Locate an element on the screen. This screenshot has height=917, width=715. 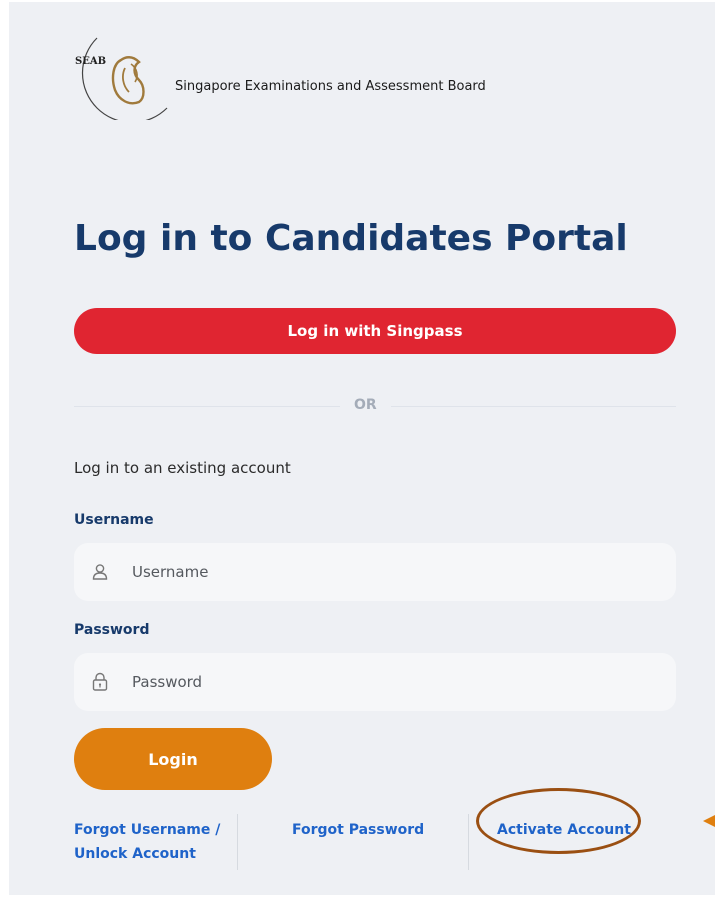
forgot-username-line2: Unlock Account is located at coordinates (135, 854).